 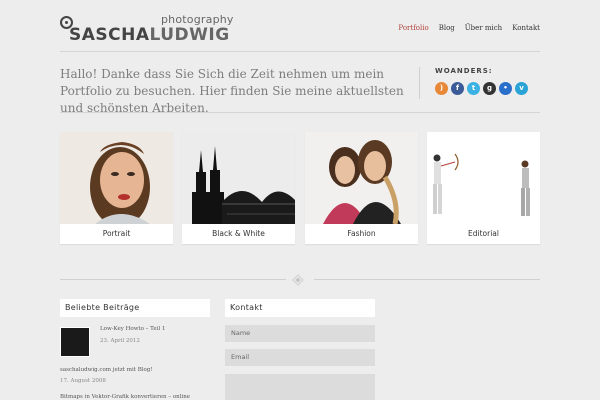 What do you see at coordinates (116, 178) in the screenshot?
I see `portrait-image` at bounding box center [116, 178].